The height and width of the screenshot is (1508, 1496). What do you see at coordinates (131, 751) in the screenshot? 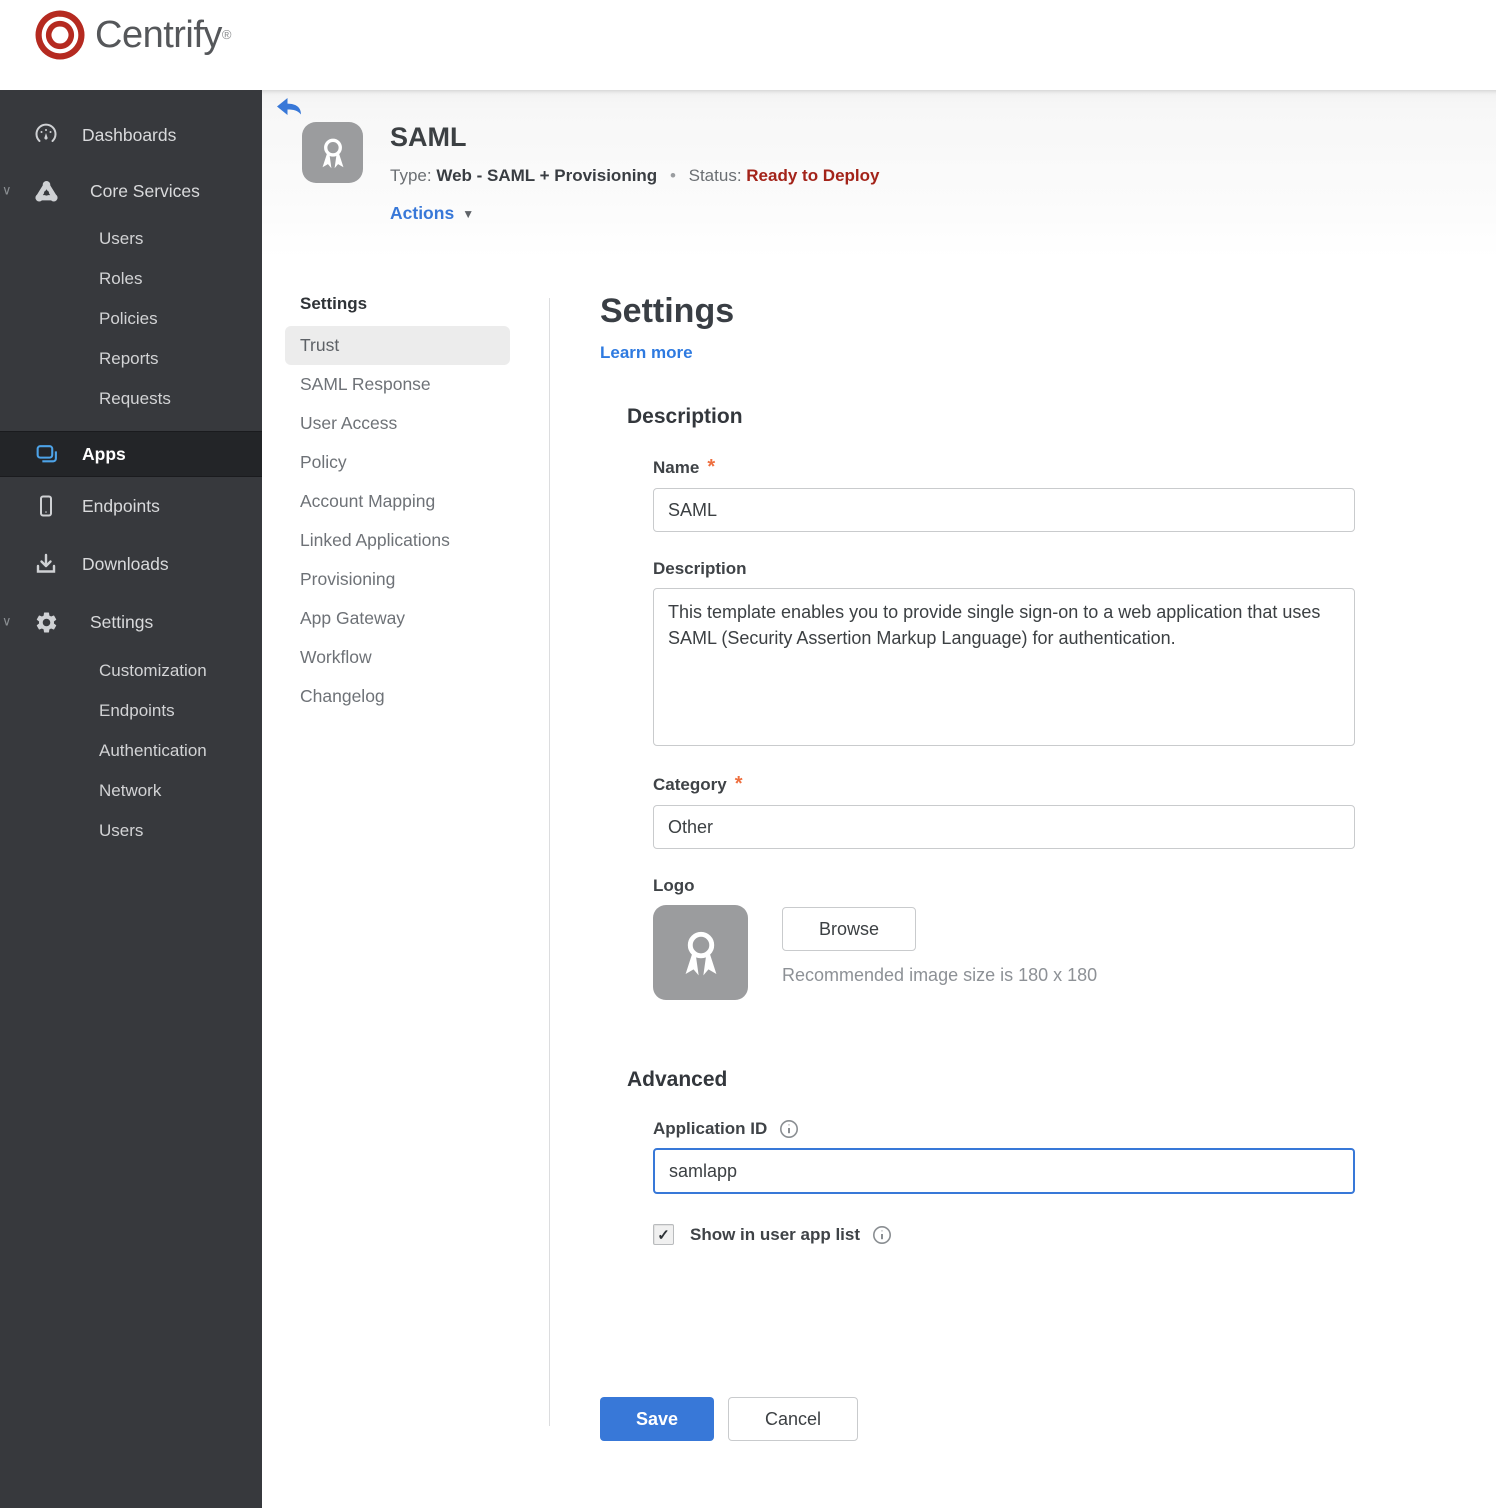
I see `sidebar-item-authentication: Authentication` at bounding box center [131, 751].